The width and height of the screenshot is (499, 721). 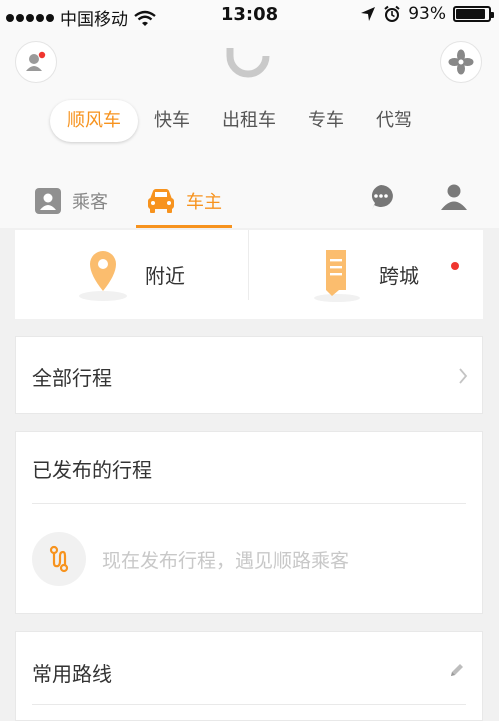 I want to click on chevron-right-icon, so click(x=463, y=376).